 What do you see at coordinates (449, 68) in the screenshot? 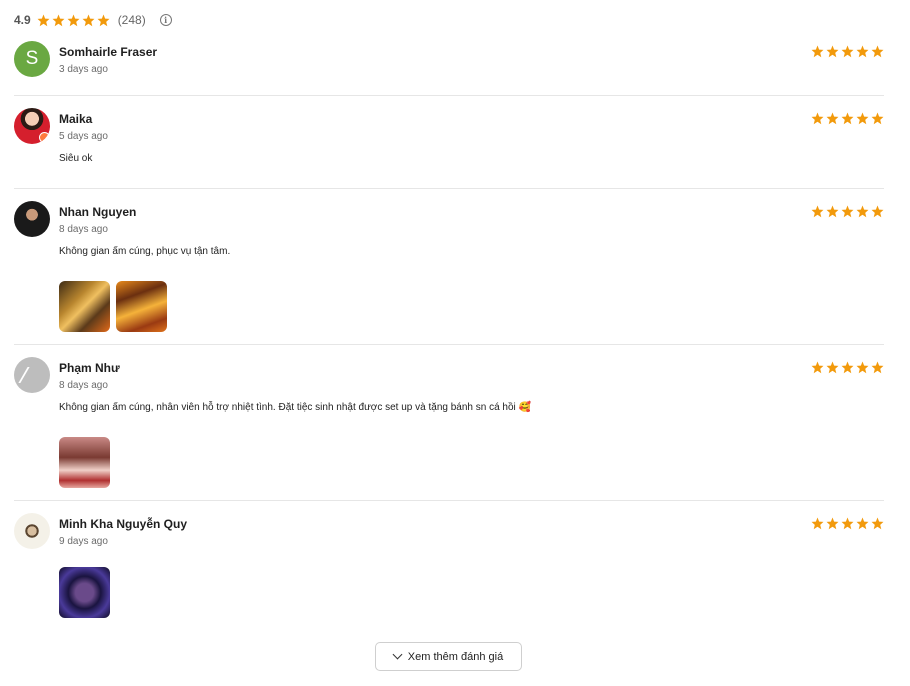
I see `review-item: S Somhairle Fraser 3 days ago` at bounding box center [449, 68].